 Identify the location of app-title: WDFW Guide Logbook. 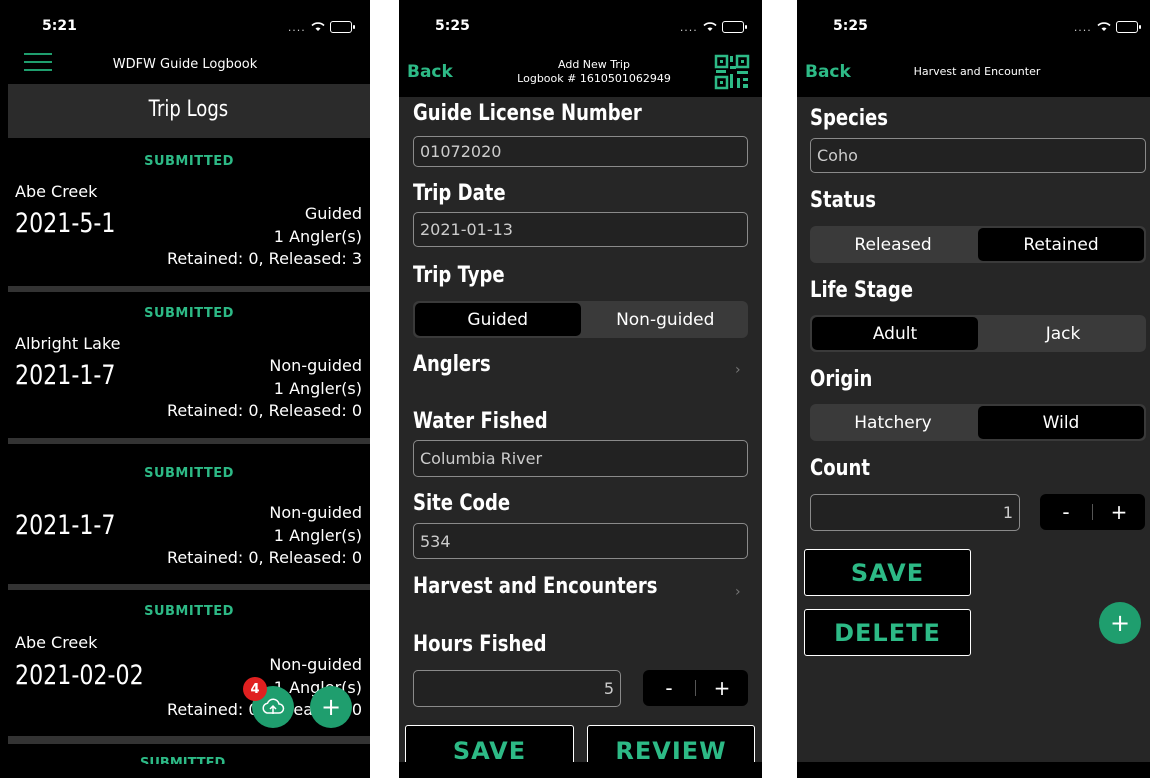
(185, 64).